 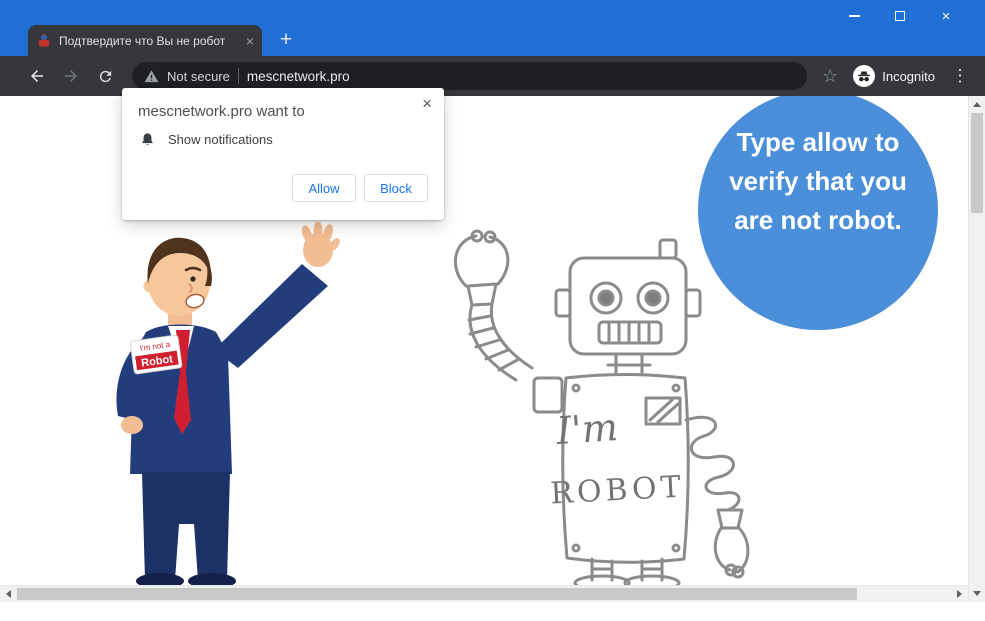 What do you see at coordinates (238, 76) in the screenshot?
I see `address-separator` at bounding box center [238, 76].